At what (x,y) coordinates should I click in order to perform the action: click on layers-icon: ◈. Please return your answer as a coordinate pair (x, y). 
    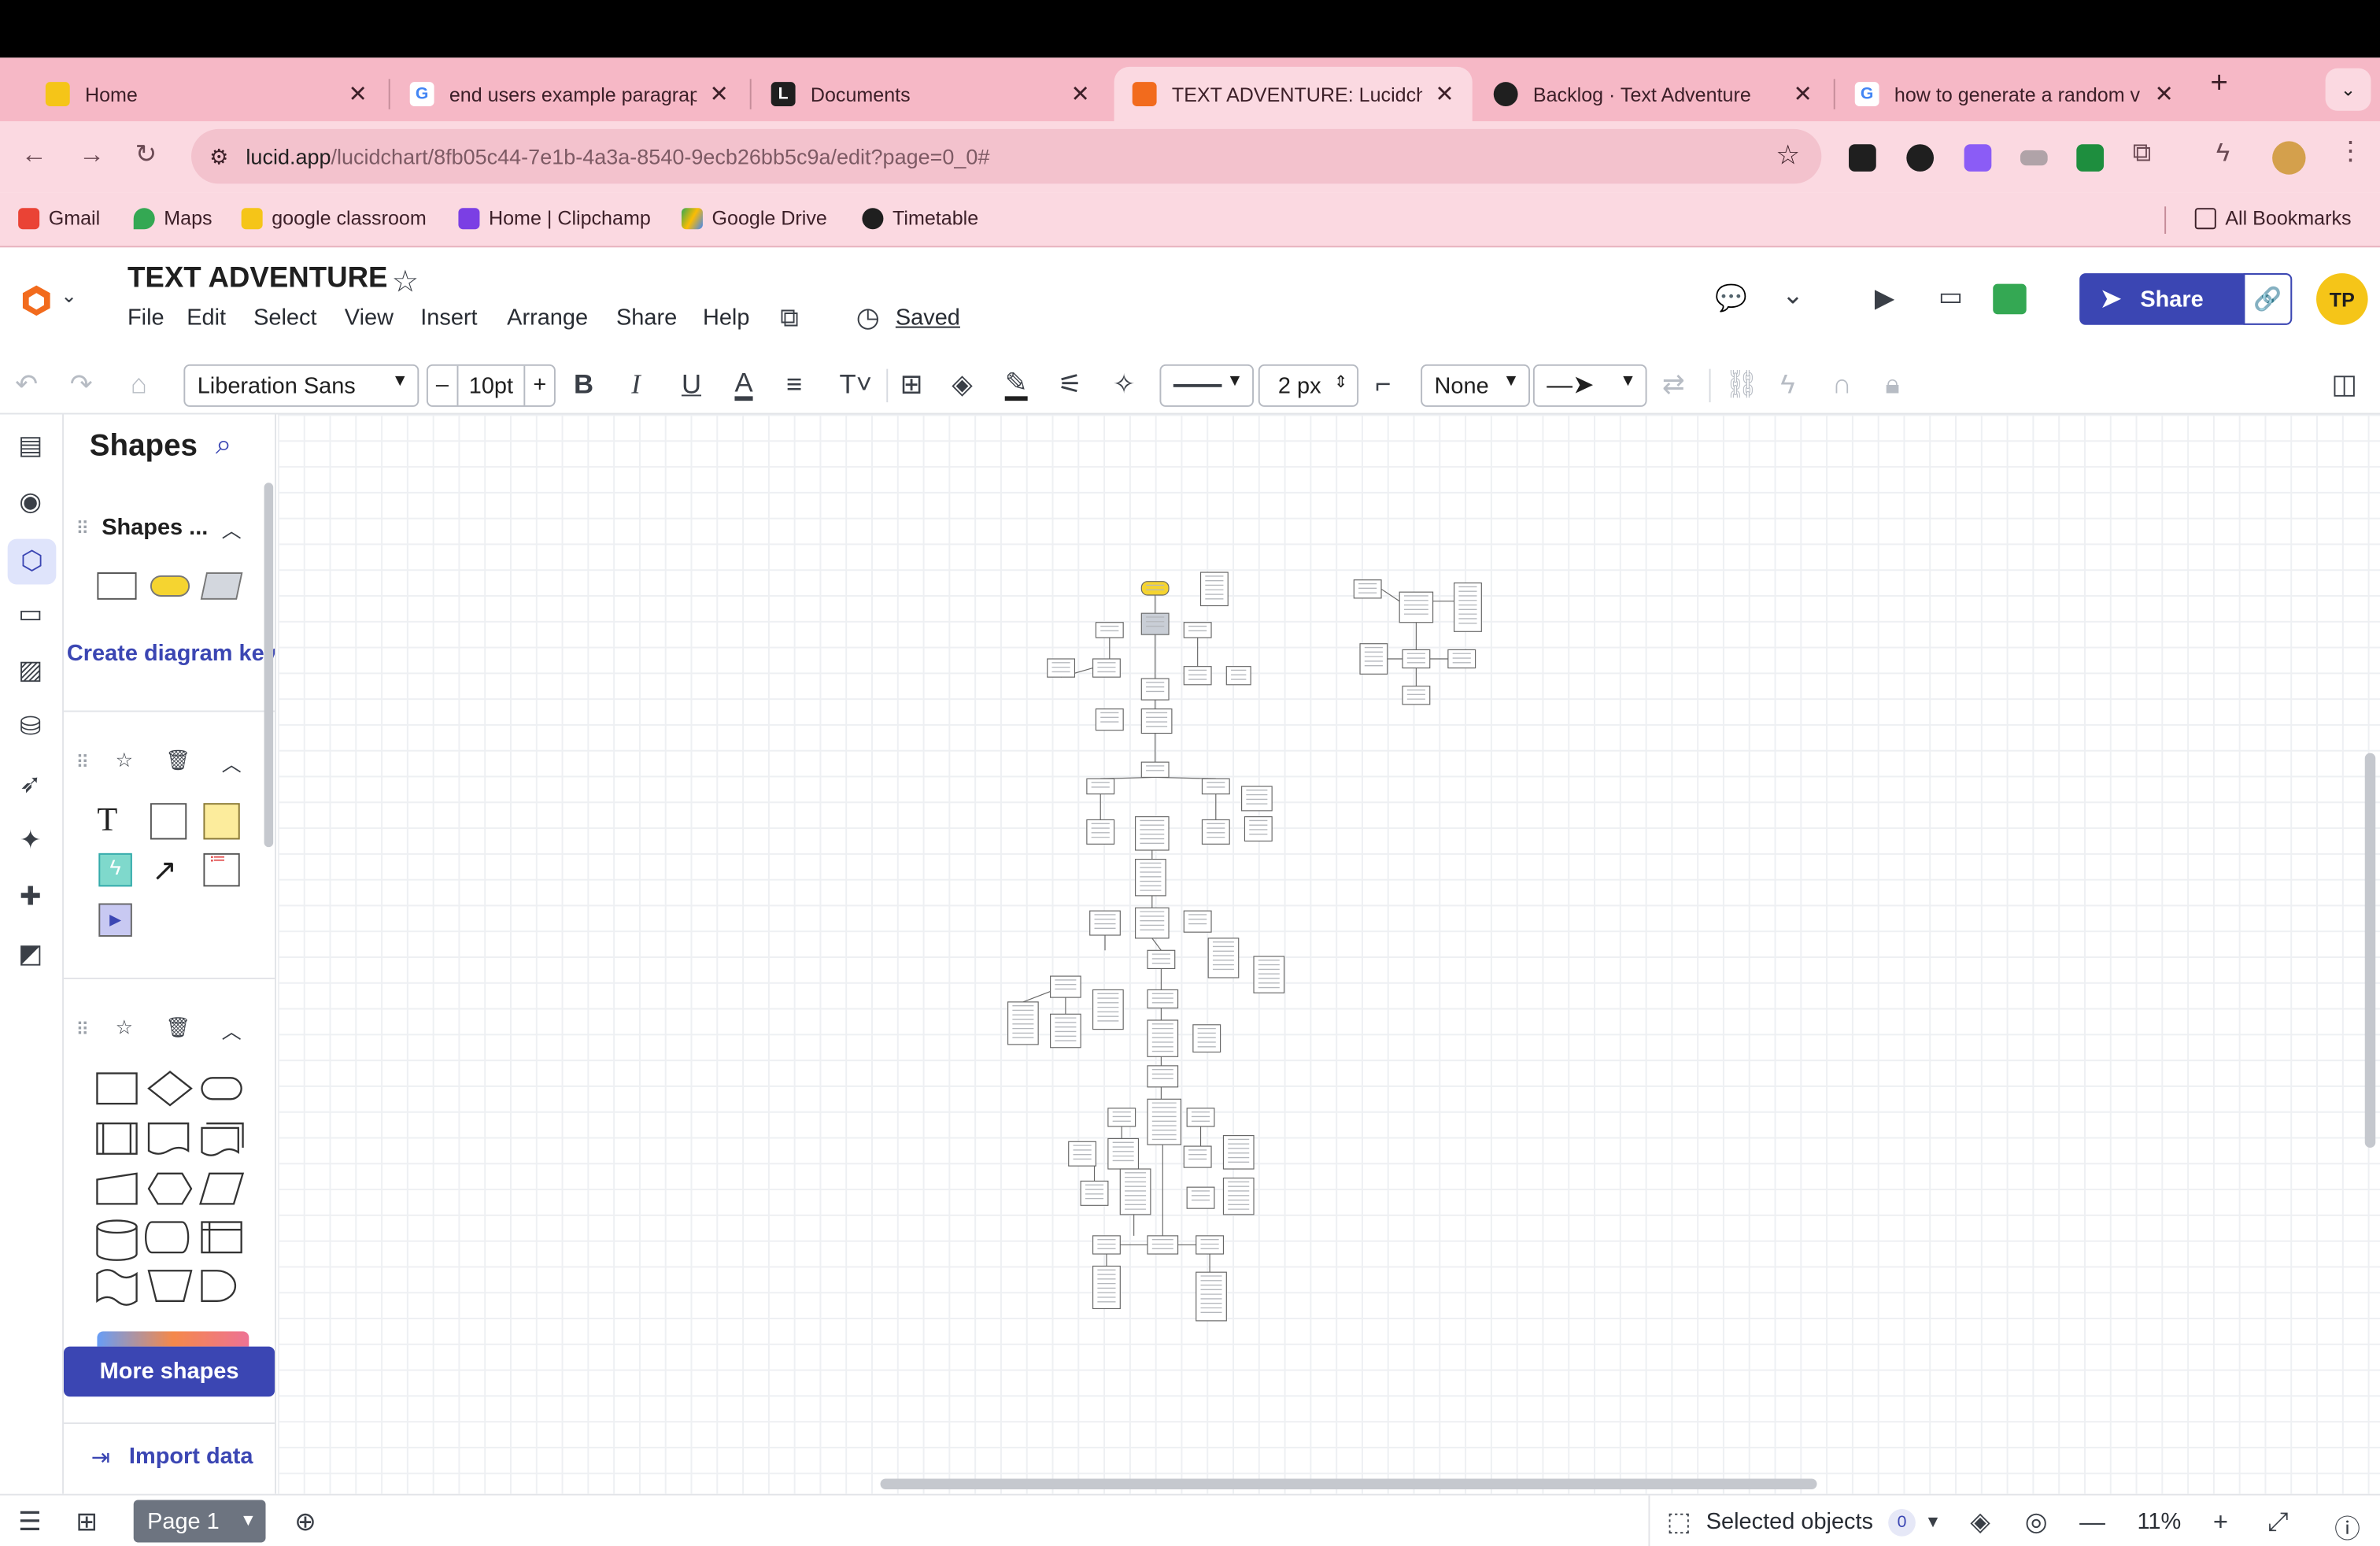
    Looking at the image, I should click on (1980, 1523).